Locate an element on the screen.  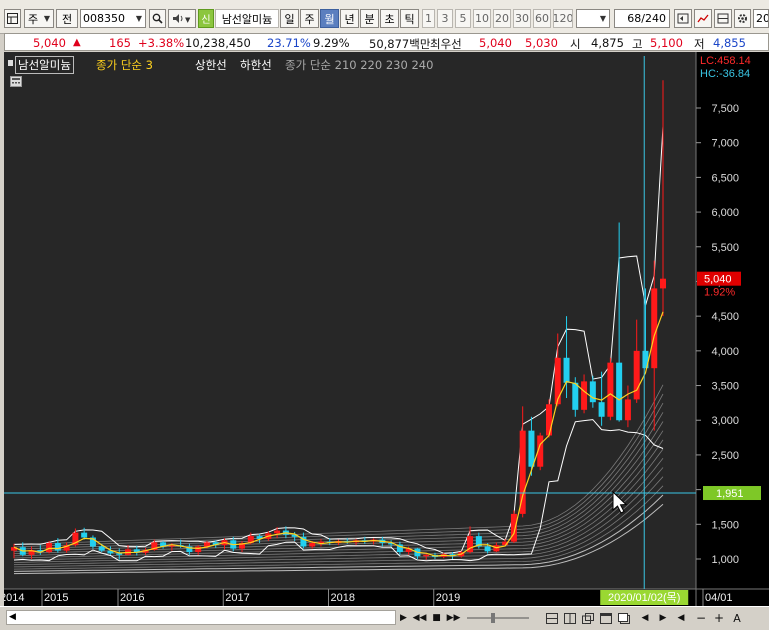
scroll-right-icon: ▶ is located at coordinates (403, 618).